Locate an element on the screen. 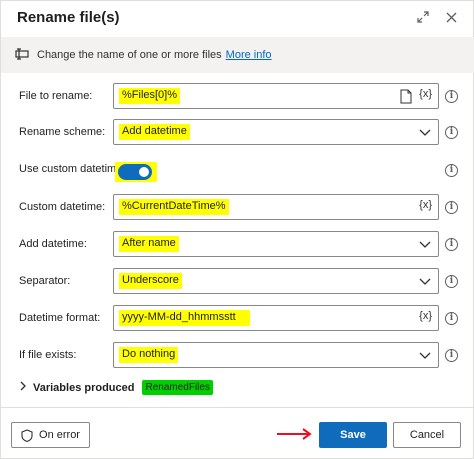  if-file-exists-value: Do nothing is located at coordinates (149, 355).